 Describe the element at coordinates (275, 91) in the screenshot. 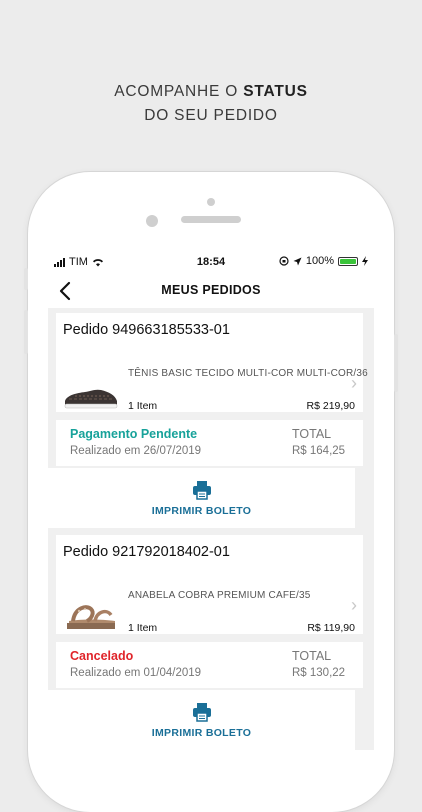

I see `promo-line-1-bold: STATUS` at that location.